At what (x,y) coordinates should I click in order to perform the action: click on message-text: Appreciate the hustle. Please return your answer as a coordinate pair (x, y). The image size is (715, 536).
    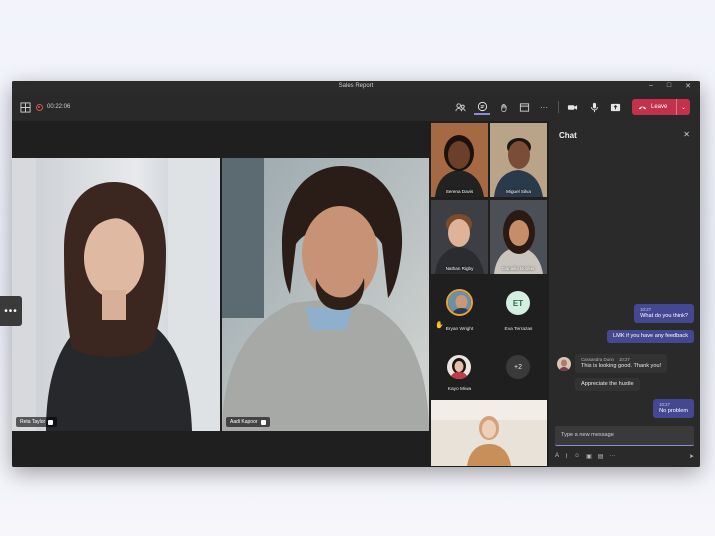
    Looking at the image, I should click on (607, 384).